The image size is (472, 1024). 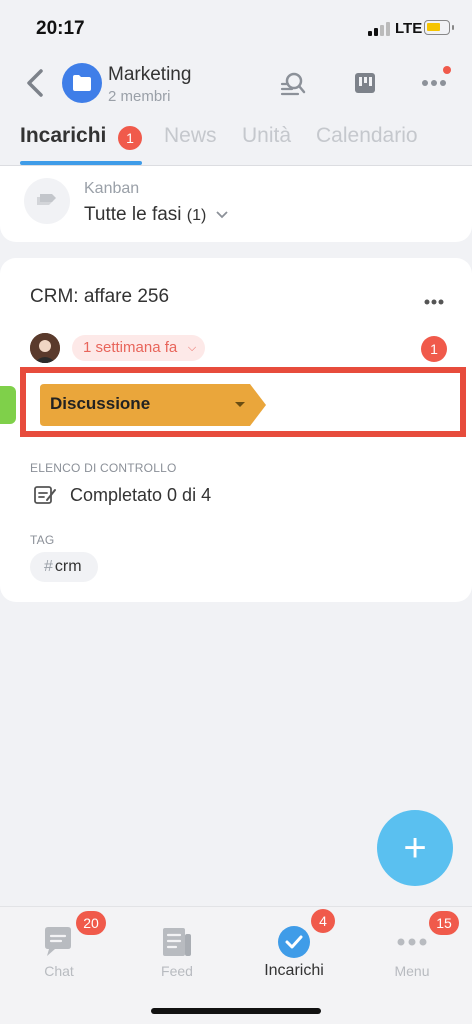 What do you see at coordinates (192, 348) in the screenshot?
I see `chevron-down-icon: ⌵` at bounding box center [192, 348].